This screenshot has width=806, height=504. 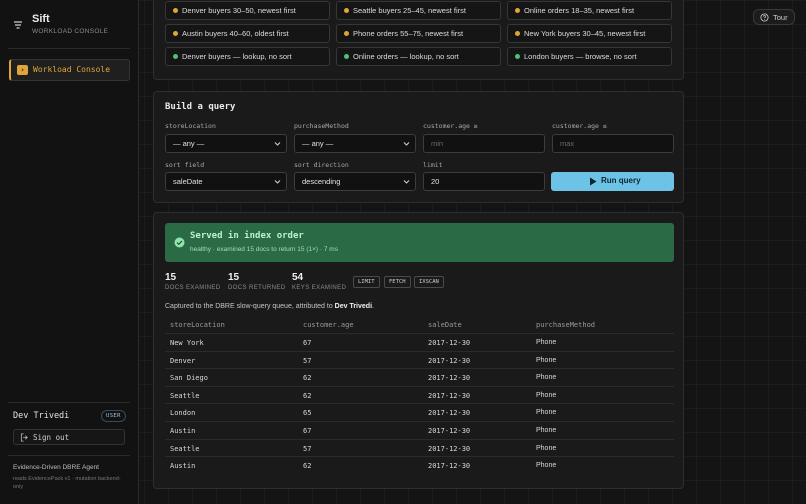 What do you see at coordinates (187, 343) in the screenshot?
I see `table-cell: New York` at bounding box center [187, 343].